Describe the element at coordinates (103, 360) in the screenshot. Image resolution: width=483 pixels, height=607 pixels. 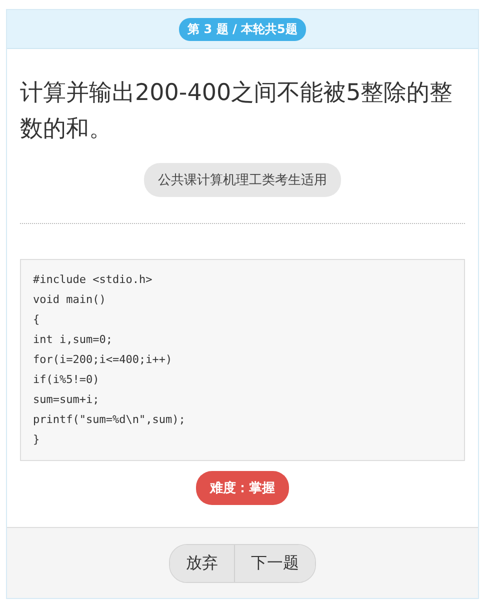
I see `code-line: for(i=200;i<=400;i++)` at that location.